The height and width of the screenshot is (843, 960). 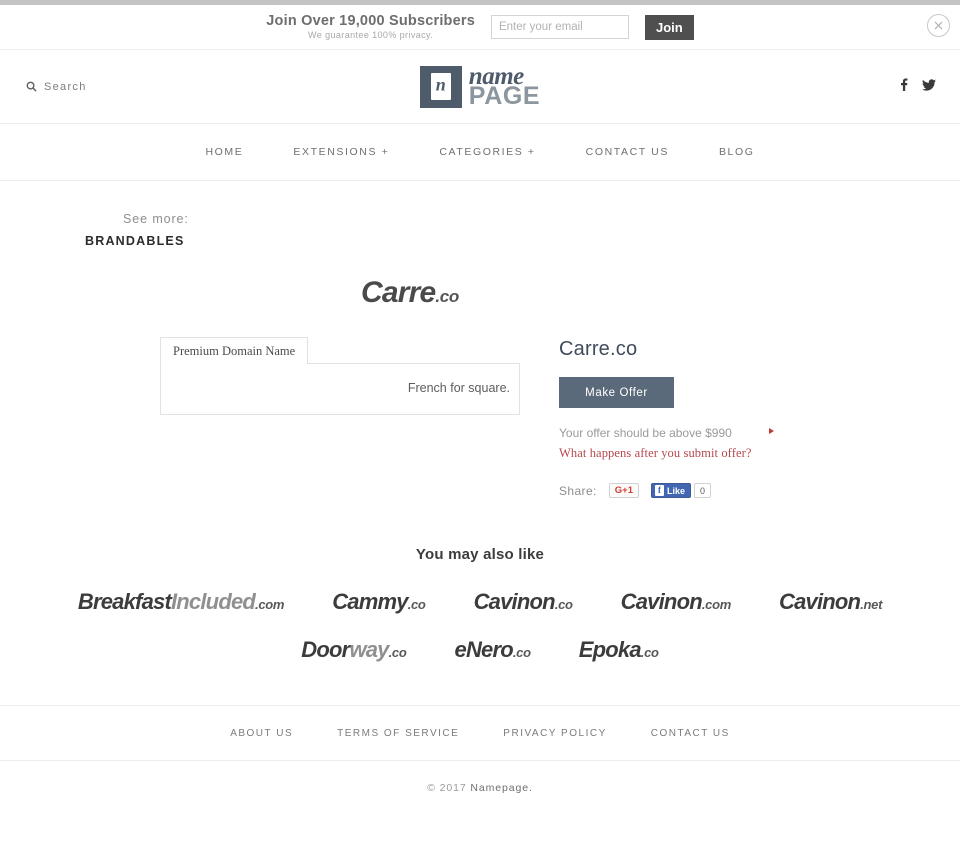 What do you see at coordinates (449, 788) in the screenshot?
I see `copyright-prefix: © 2017` at bounding box center [449, 788].